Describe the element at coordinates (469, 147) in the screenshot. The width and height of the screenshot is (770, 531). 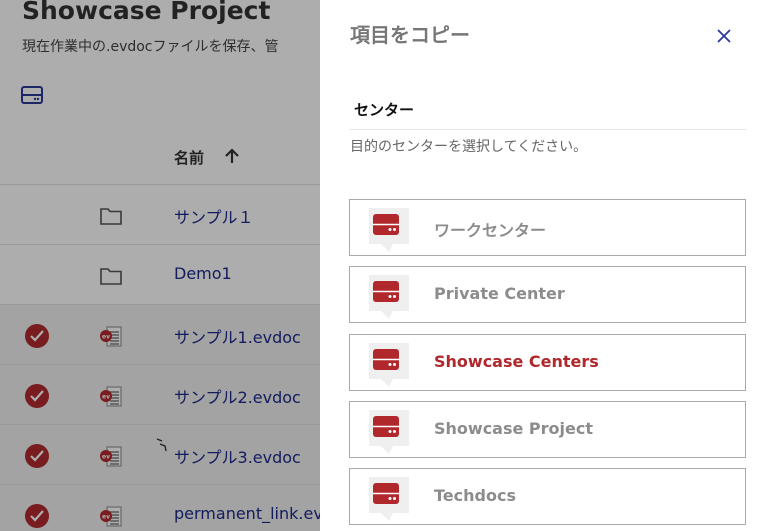
I see `center-description: 目的のセンターを選択してください。` at that location.